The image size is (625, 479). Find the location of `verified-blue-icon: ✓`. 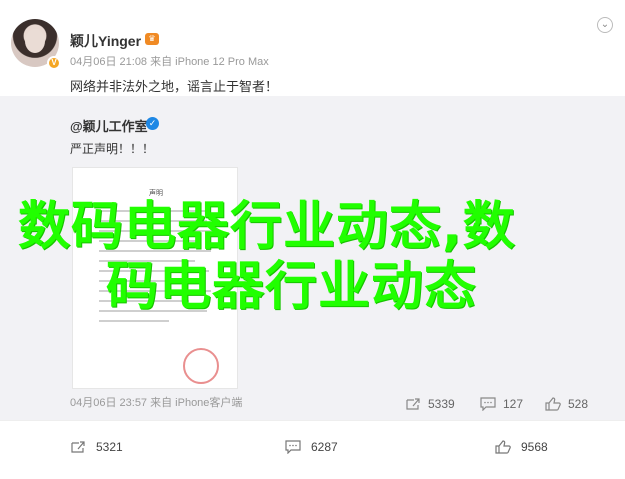

verified-blue-icon: ✓ is located at coordinates (152, 123).